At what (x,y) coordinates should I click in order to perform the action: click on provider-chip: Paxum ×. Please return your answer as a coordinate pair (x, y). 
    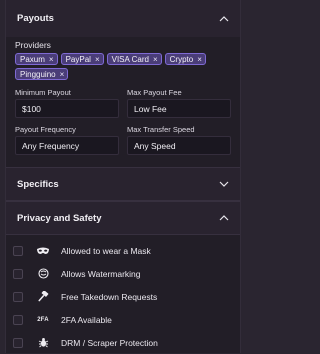
    Looking at the image, I should click on (36, 59).